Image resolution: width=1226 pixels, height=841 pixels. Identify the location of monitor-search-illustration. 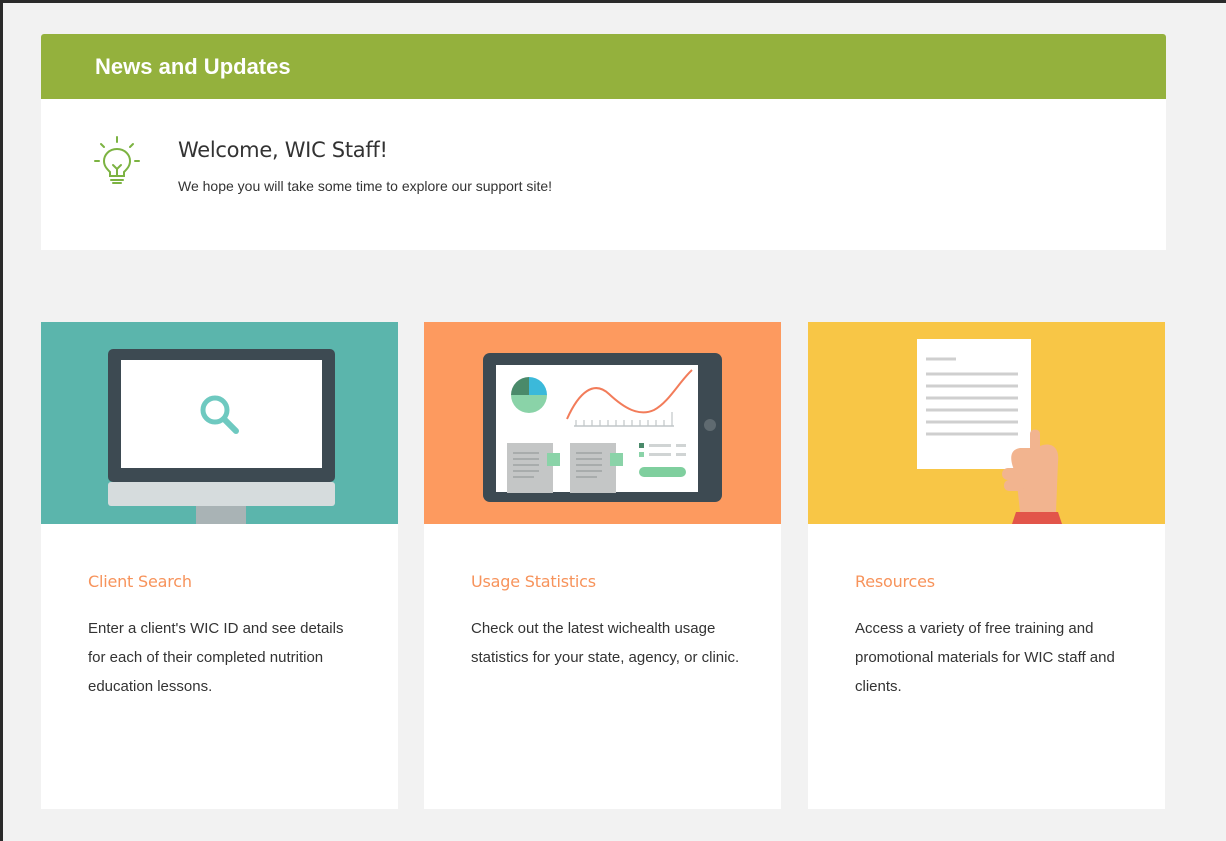
(219, 423).